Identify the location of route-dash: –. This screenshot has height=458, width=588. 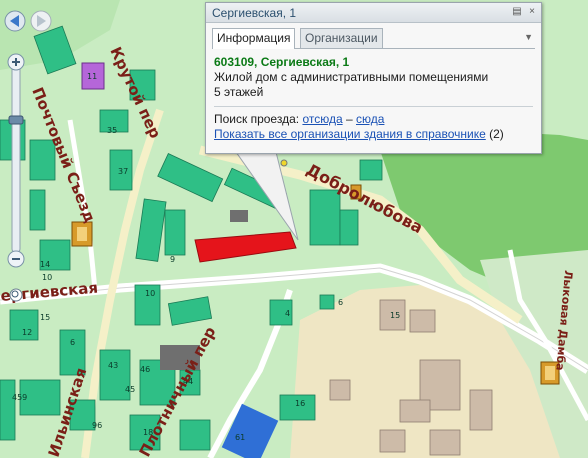
(349, 119).